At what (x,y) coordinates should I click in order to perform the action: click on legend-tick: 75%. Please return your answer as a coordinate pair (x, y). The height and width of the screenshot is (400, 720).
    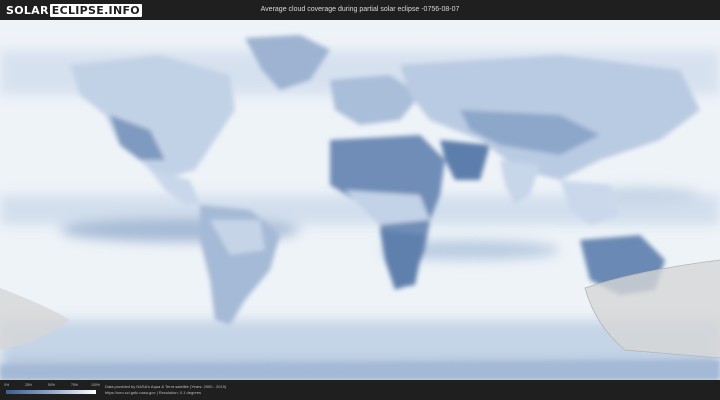
    Looking at the image, I should click on (75, 385).